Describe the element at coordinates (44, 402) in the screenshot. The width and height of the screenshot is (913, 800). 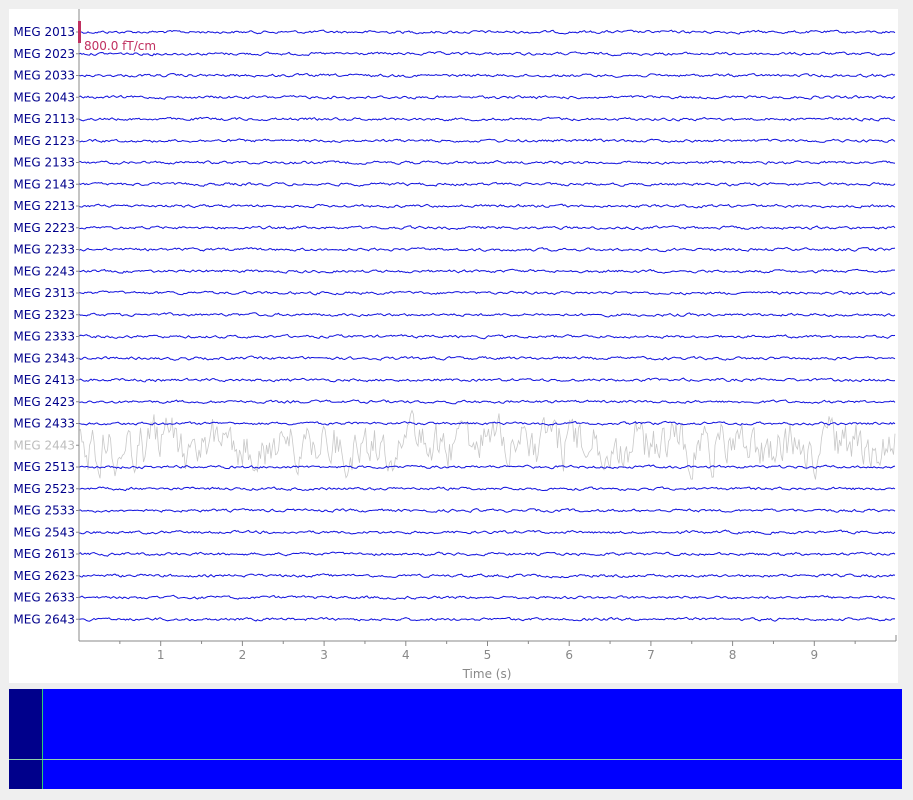
I see `channel-label: MEG 2423` at that location.